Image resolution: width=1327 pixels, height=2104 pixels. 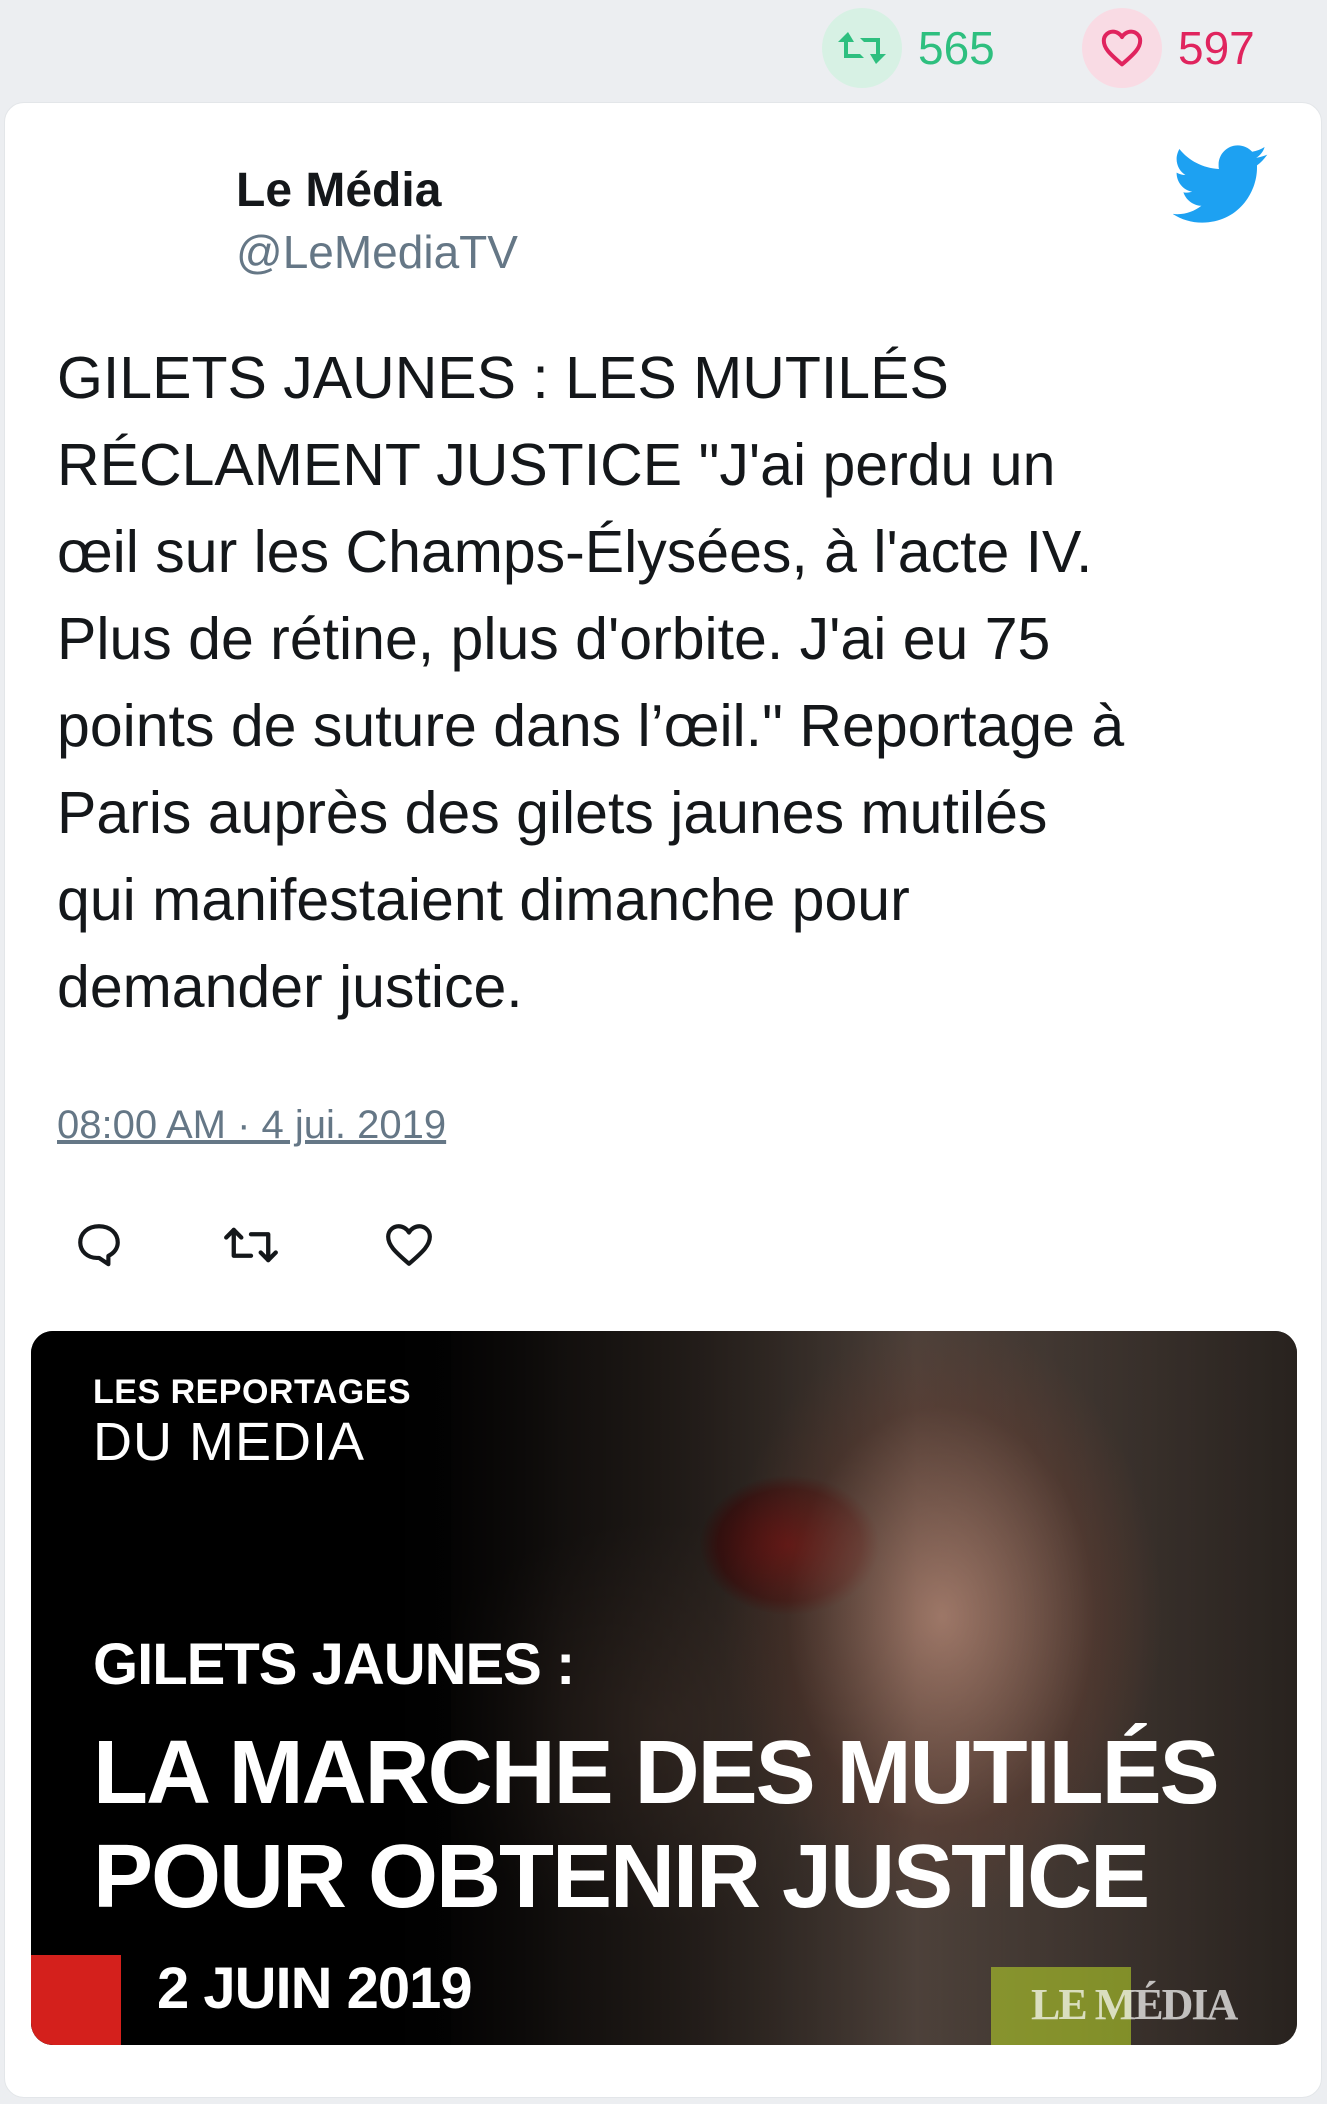 What do you see at coordinates (229, 1442) in the screenshot?
I see `series-subtitle: DU MEDIA` at bounding box center [229, 1442].